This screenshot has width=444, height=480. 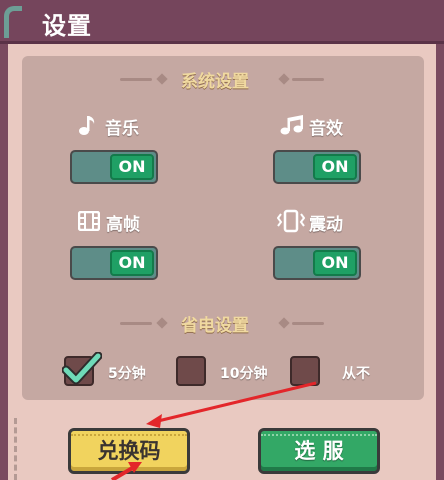 What do you see at coordinates (89, 221) in the screenshot?
I see `film-frame-icon` at bounding box center [89, 221].